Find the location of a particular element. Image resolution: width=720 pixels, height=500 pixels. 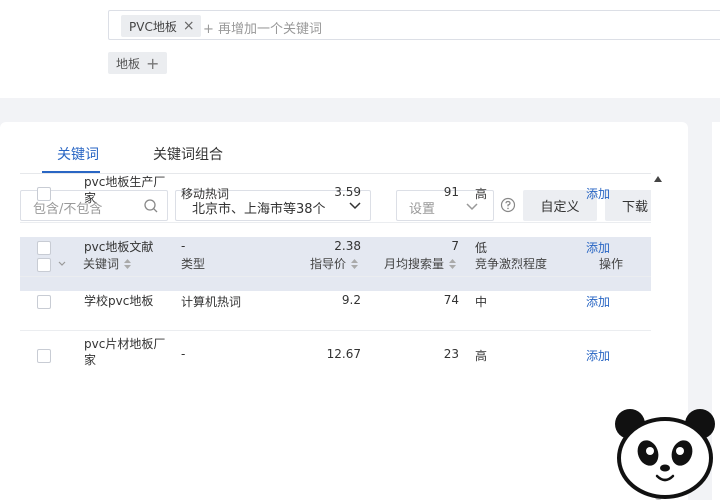

price-cell: 2.38 is located at coordinates (347, 246).